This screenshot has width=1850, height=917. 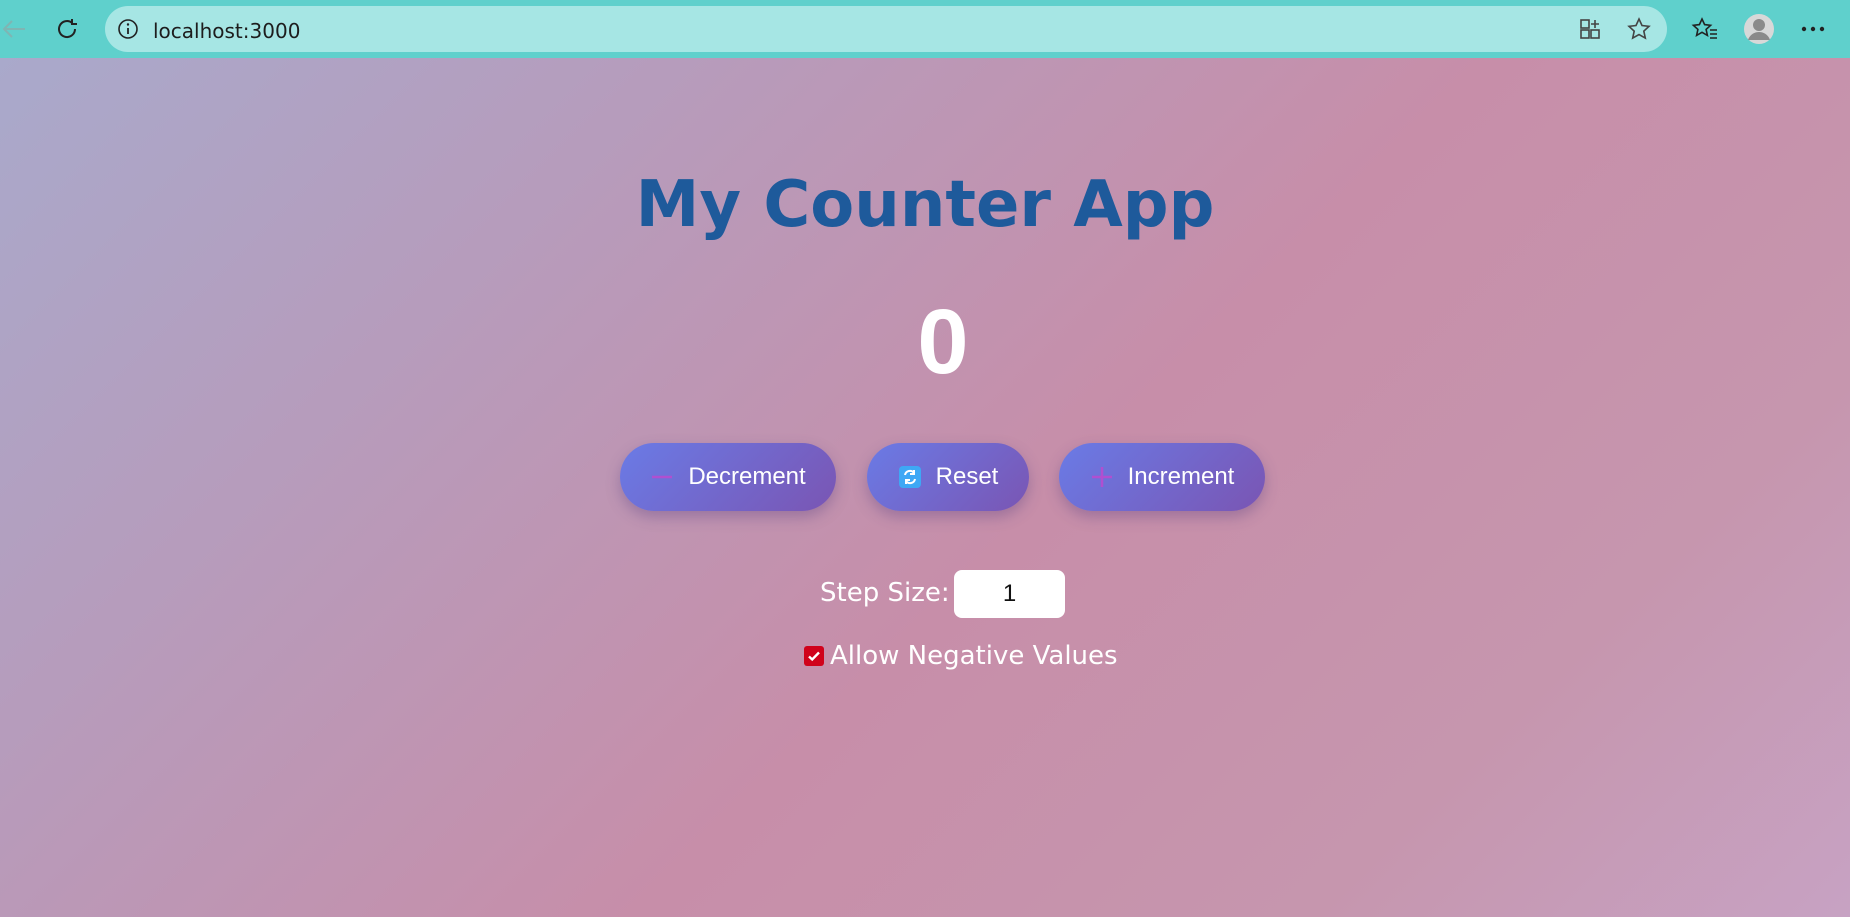 What do you see at coordinates (747, 476) in the screenshot?
I see `decrement-label: Decrement` at bounding box center [747, 476].